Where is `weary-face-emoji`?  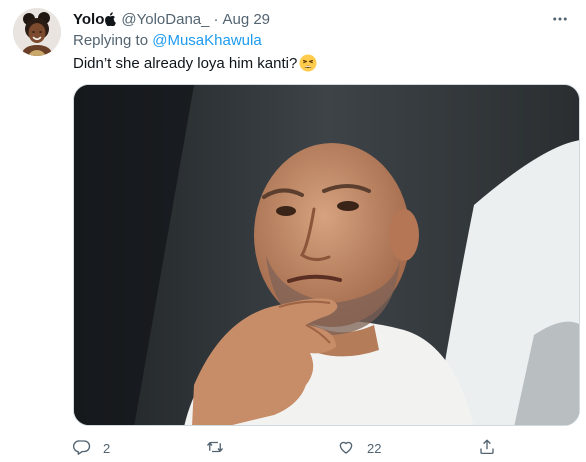
weary-face-emoji is located at coordinates (308, 63).